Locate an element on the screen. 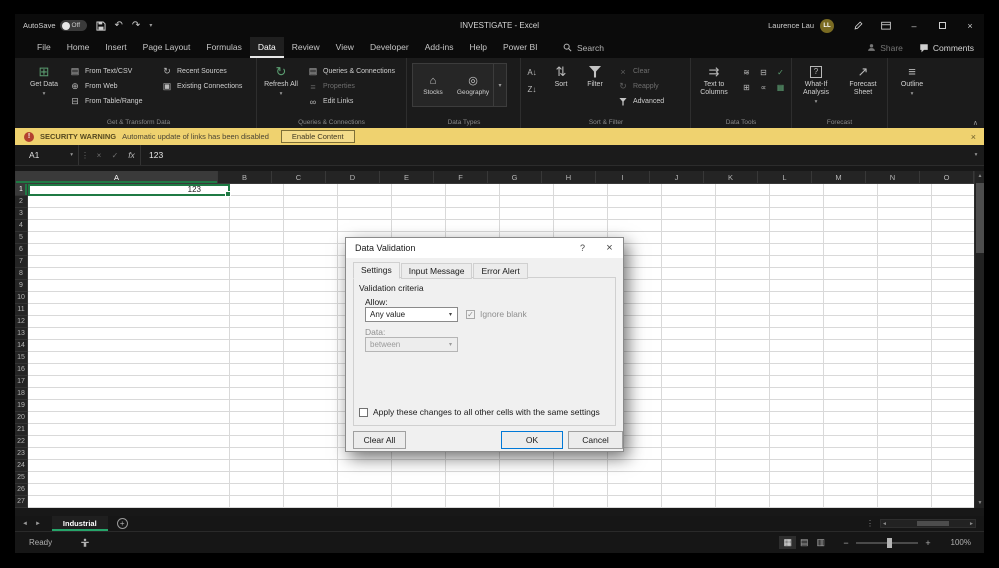  tab-settings: Settings is located at coordinates (376, 270).